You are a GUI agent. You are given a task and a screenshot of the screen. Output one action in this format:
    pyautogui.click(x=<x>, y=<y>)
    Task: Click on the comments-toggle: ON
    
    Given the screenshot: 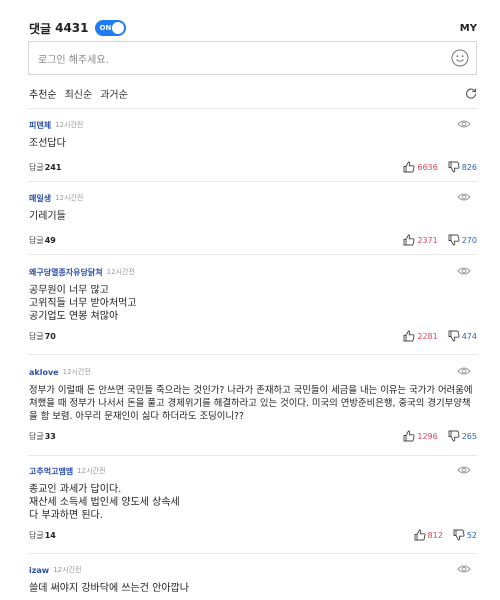 What is the action you would take?
    pyautogui.click(x=110, y=28)
    